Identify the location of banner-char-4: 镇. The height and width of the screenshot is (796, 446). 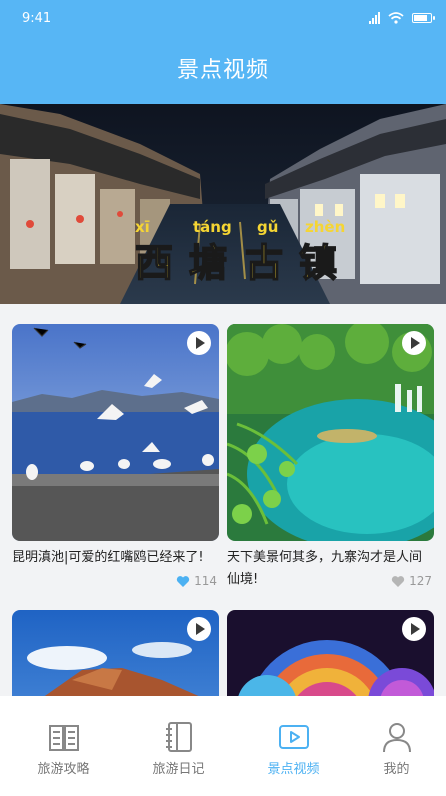
(318, 263).